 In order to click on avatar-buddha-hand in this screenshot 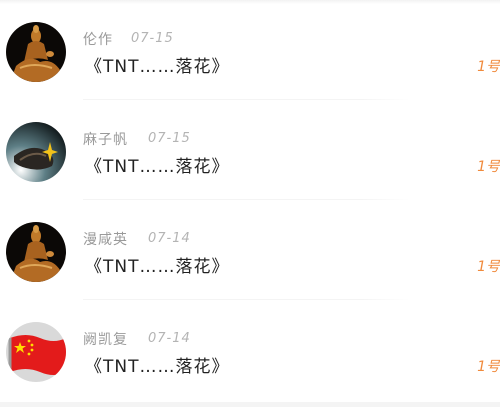, I will do `click(36, 152)`.